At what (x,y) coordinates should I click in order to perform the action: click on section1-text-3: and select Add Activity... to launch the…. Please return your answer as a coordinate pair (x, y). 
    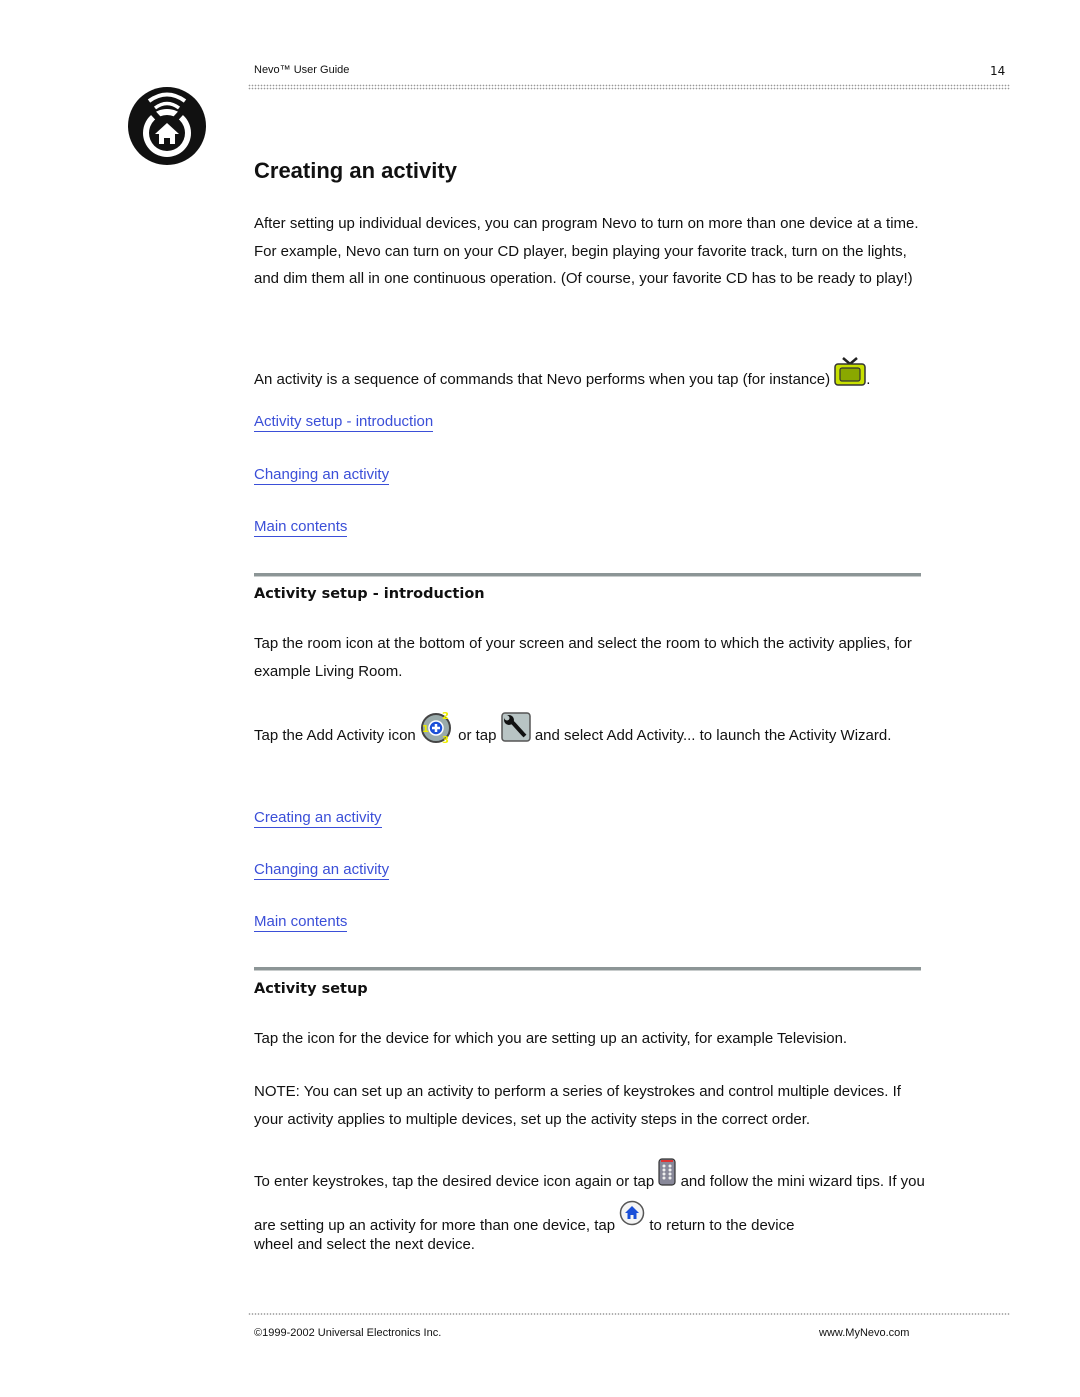
    Looking at the image, I should click on (713, 735).